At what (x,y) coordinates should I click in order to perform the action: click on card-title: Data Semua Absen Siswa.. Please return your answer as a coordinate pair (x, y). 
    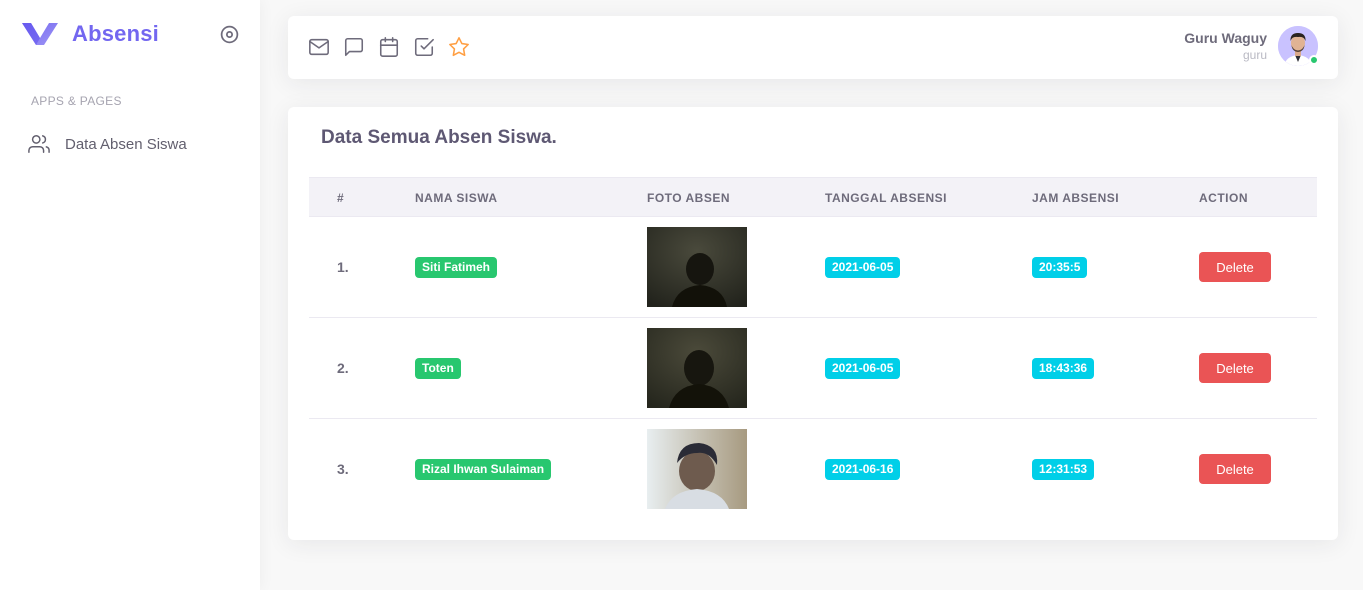
    Looking at the image, I should click on (439, 137).